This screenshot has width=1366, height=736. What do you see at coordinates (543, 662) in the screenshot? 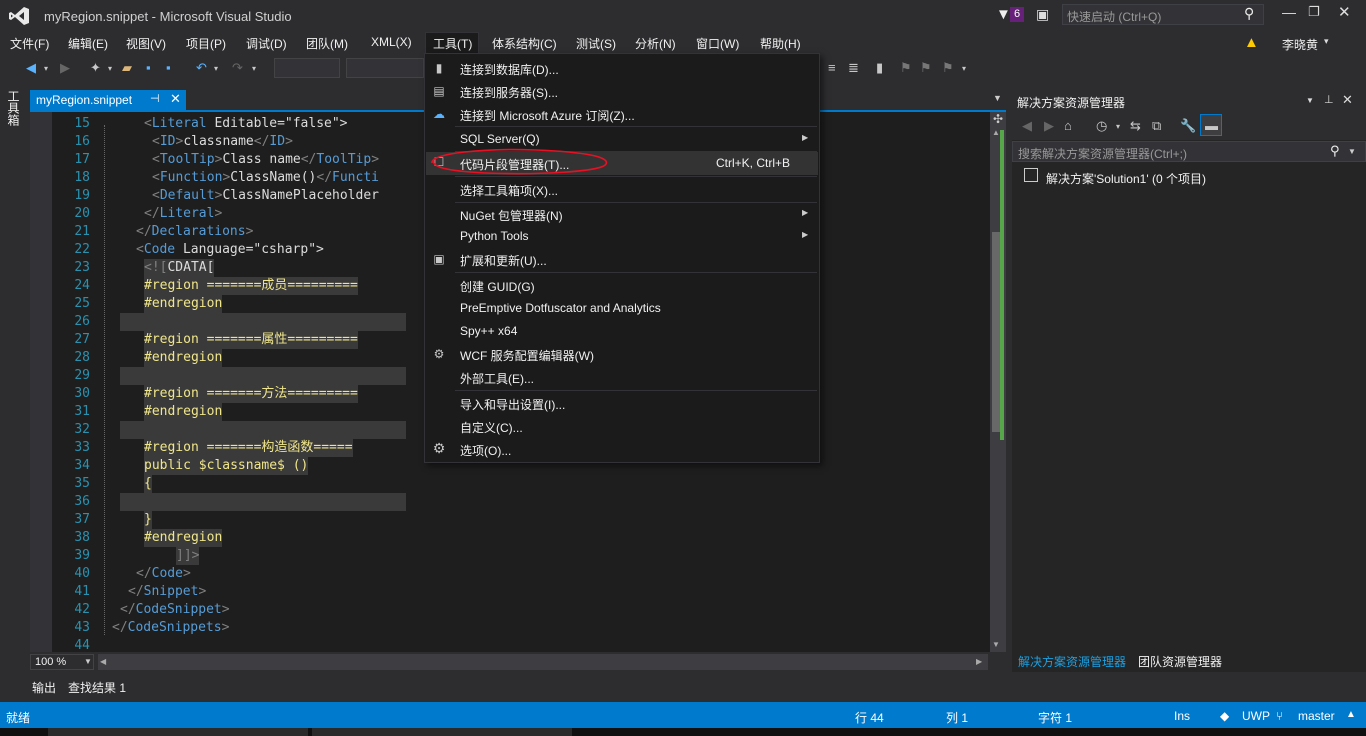
I see `editor-horizontal-scrollbar` at bounding box center [543, 662].